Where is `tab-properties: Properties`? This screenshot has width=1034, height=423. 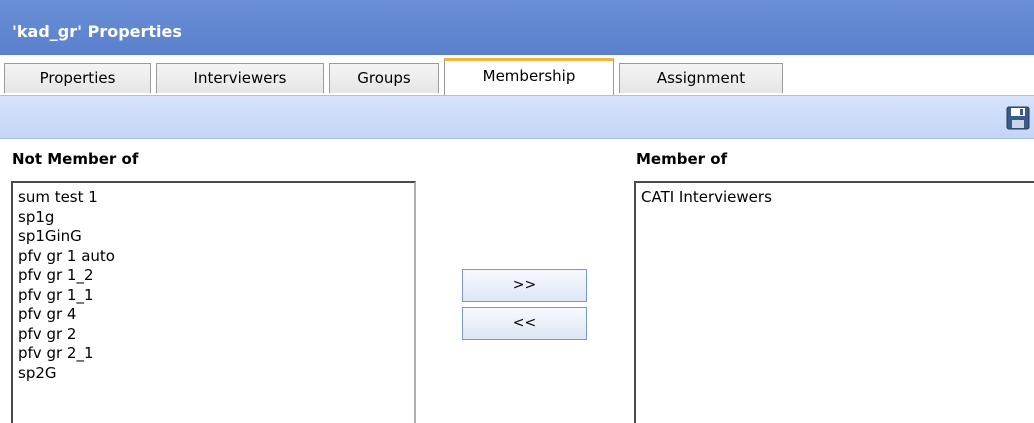
tab-properties: Properties is located at coordinates (77, 78).